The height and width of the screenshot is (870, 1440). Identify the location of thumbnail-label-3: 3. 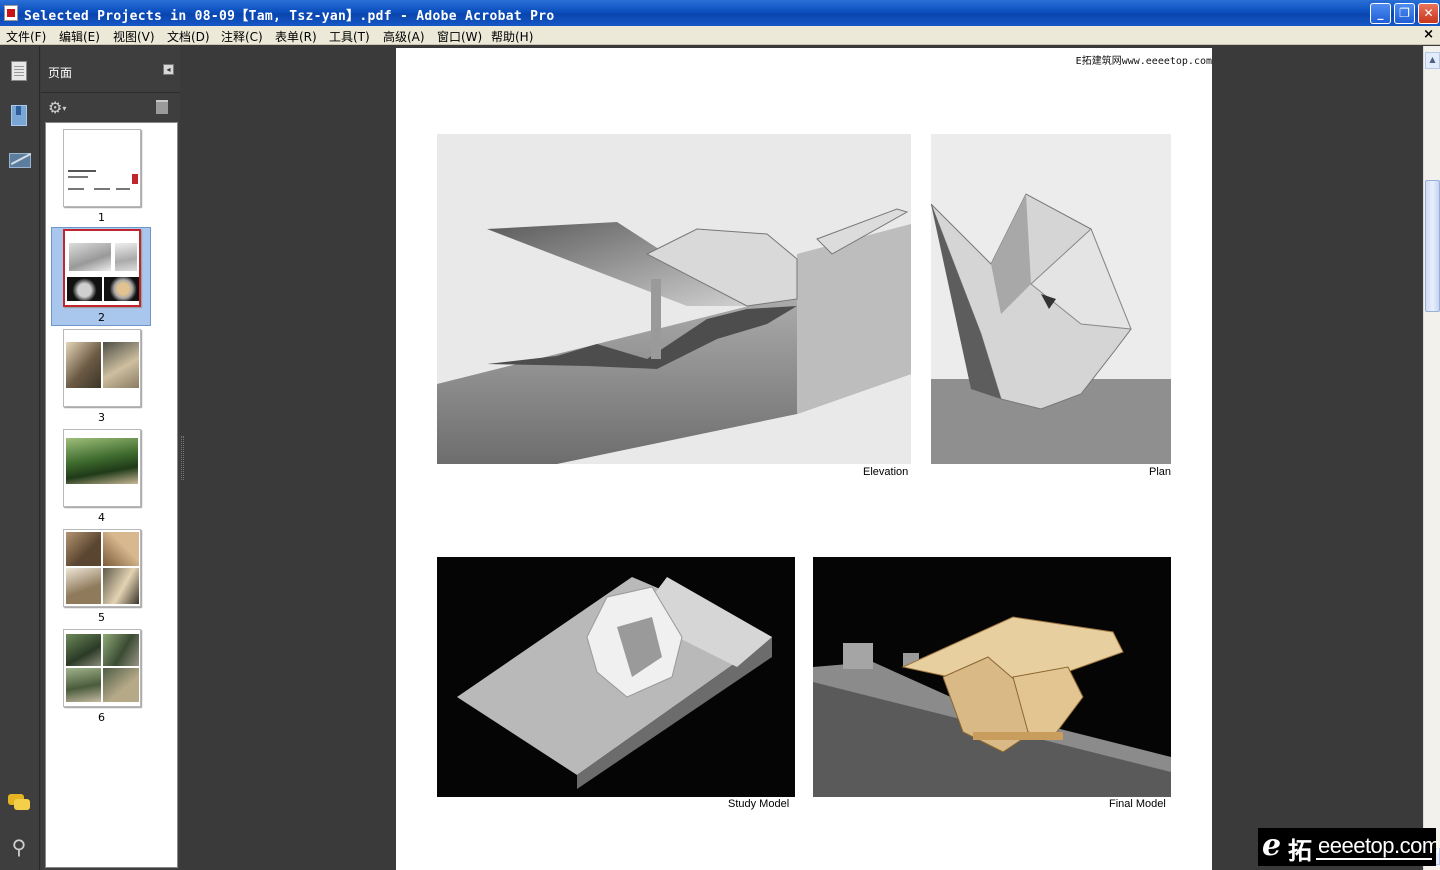
(101, 417).